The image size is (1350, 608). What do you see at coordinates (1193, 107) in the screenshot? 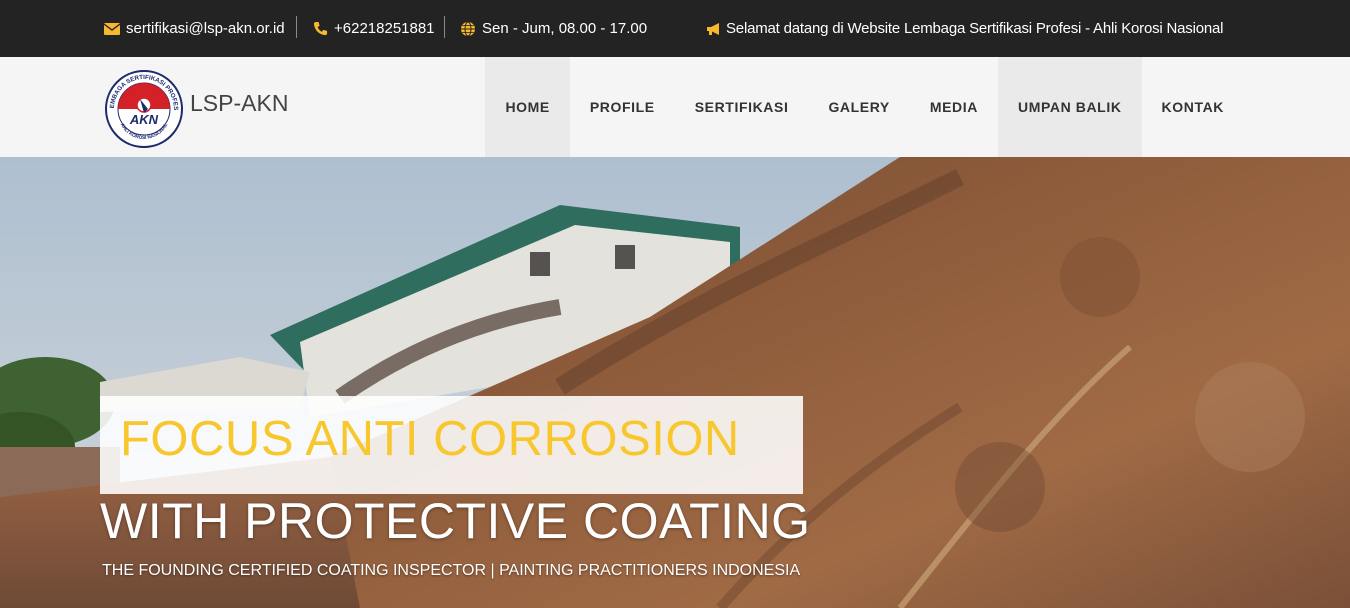
I see `nav-kontak: KONTAK` at bounding box center [1193, 107].